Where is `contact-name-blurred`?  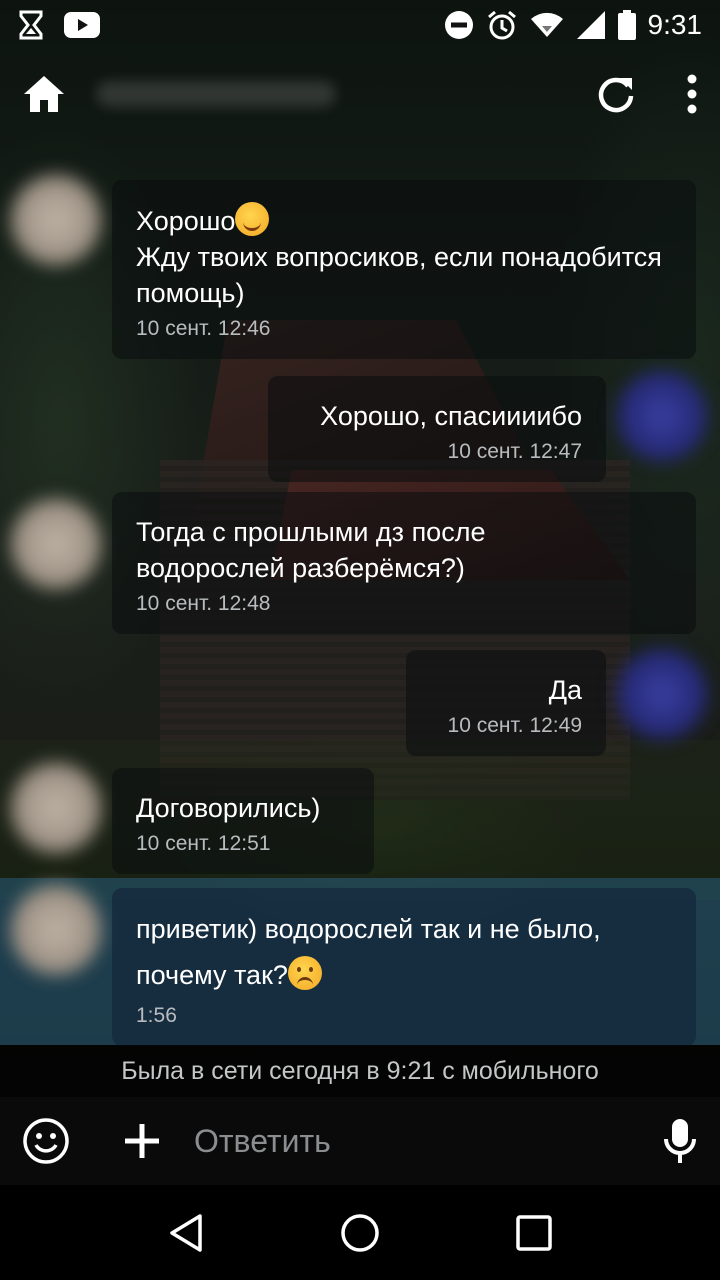
contact-name-blurred is located at coordinates (216, 94).